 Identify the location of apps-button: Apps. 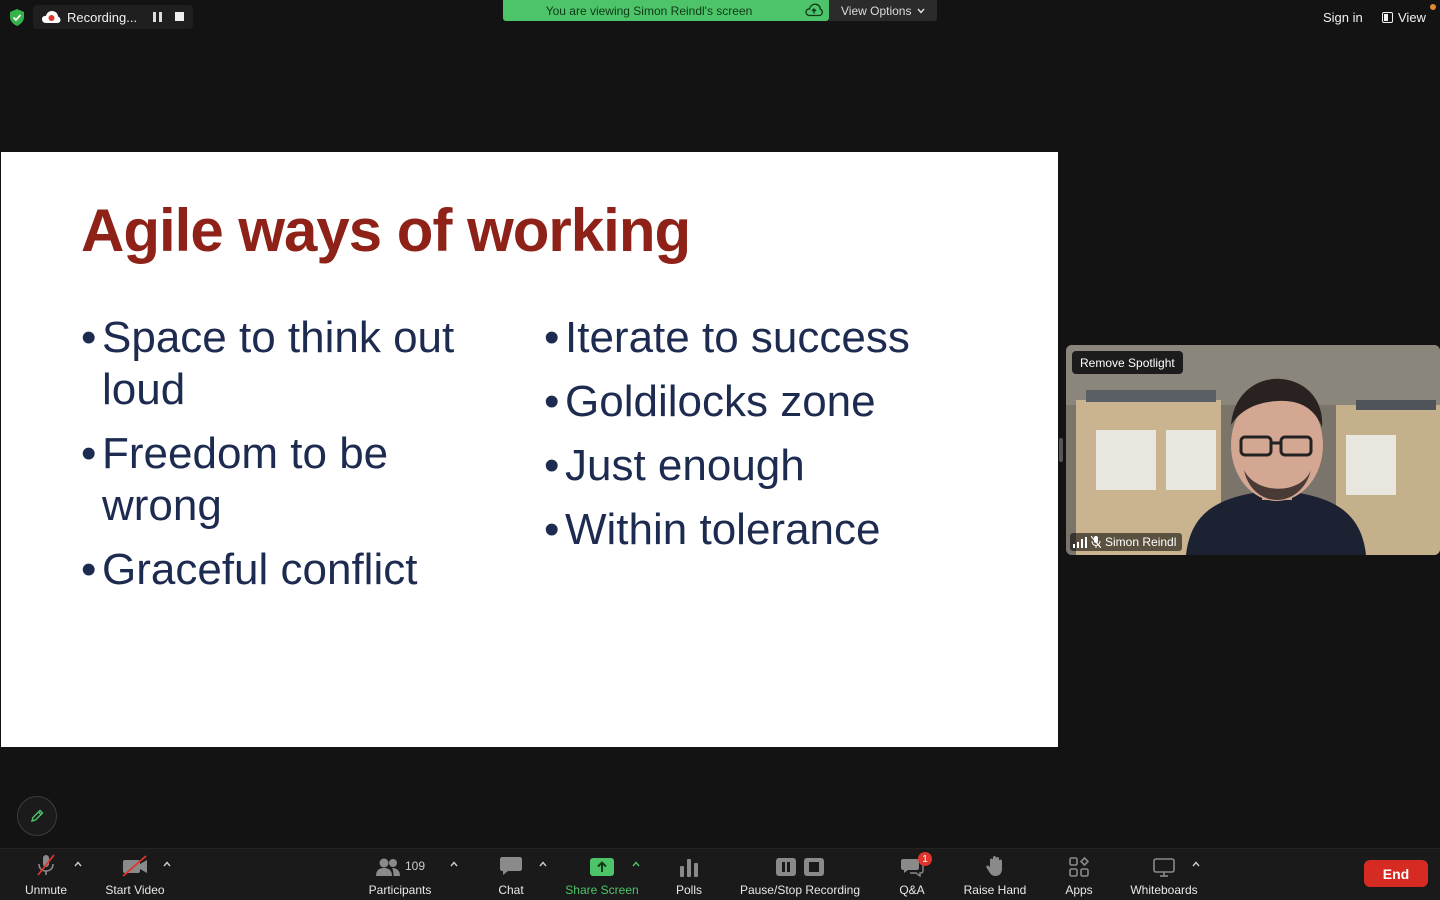
(1079, 874).